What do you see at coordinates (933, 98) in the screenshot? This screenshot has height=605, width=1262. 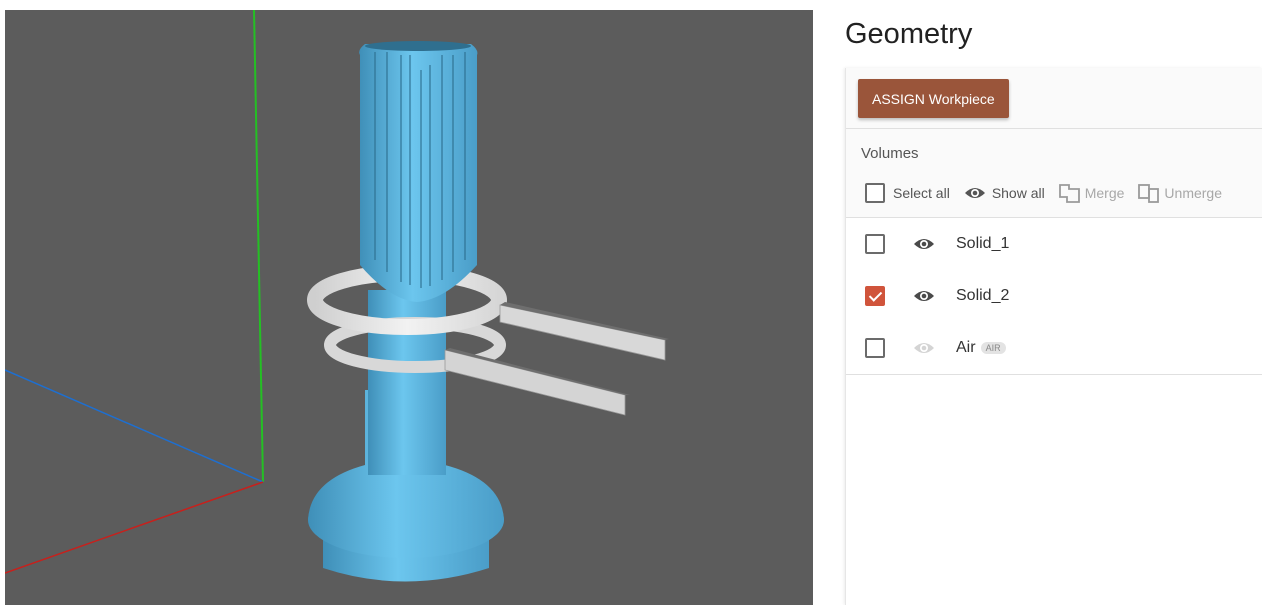 I see `assign-workpiece-button: ASSIGN Workpiece` at bounding box center [933, 98].